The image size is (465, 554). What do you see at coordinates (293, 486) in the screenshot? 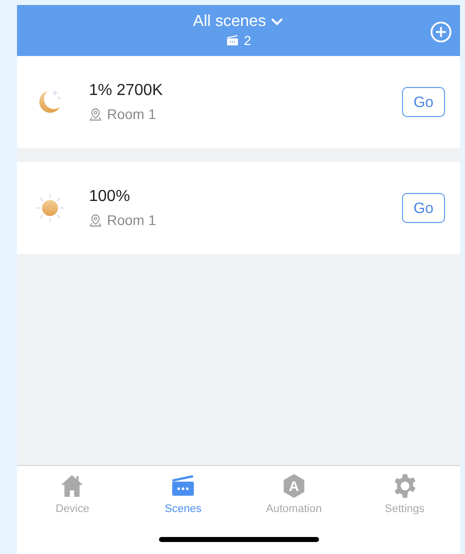
I see `hexagon-a-icon: A` at bounding box center [293, 486].